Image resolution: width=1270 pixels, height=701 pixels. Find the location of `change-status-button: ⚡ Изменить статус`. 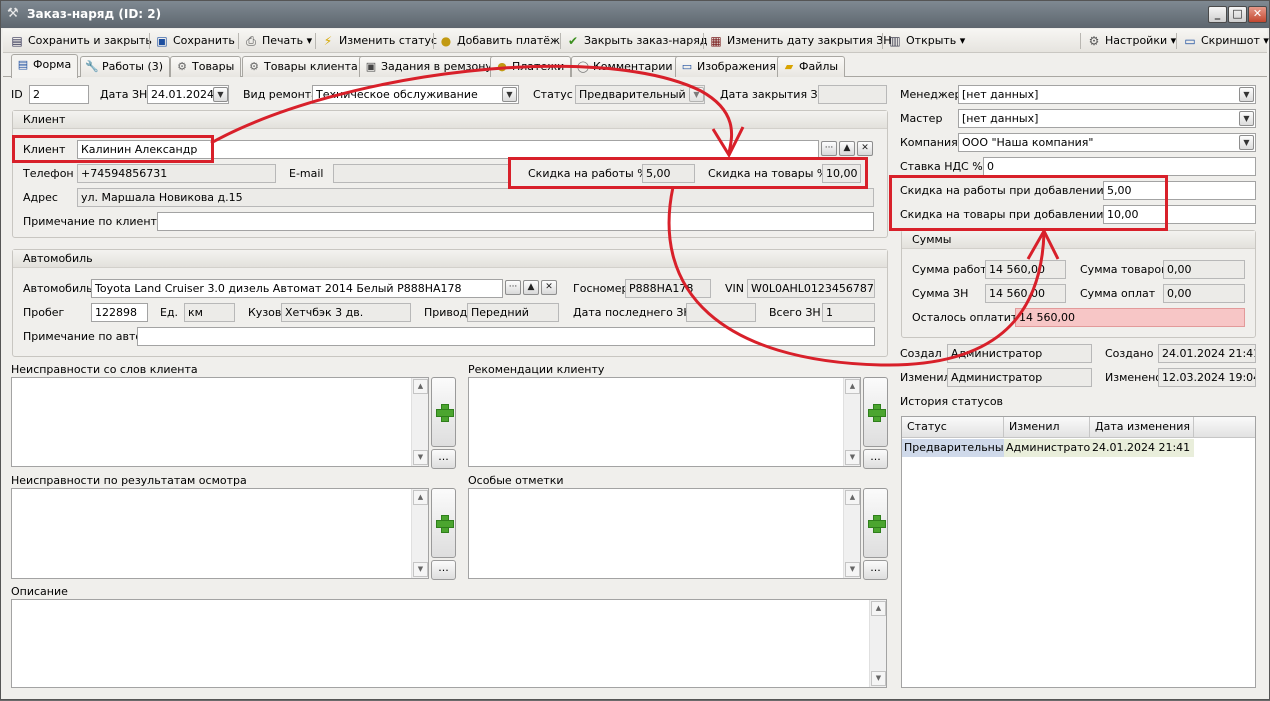

change-status-button: ⚡ Изменить статус is located at coordinates (378, 41).